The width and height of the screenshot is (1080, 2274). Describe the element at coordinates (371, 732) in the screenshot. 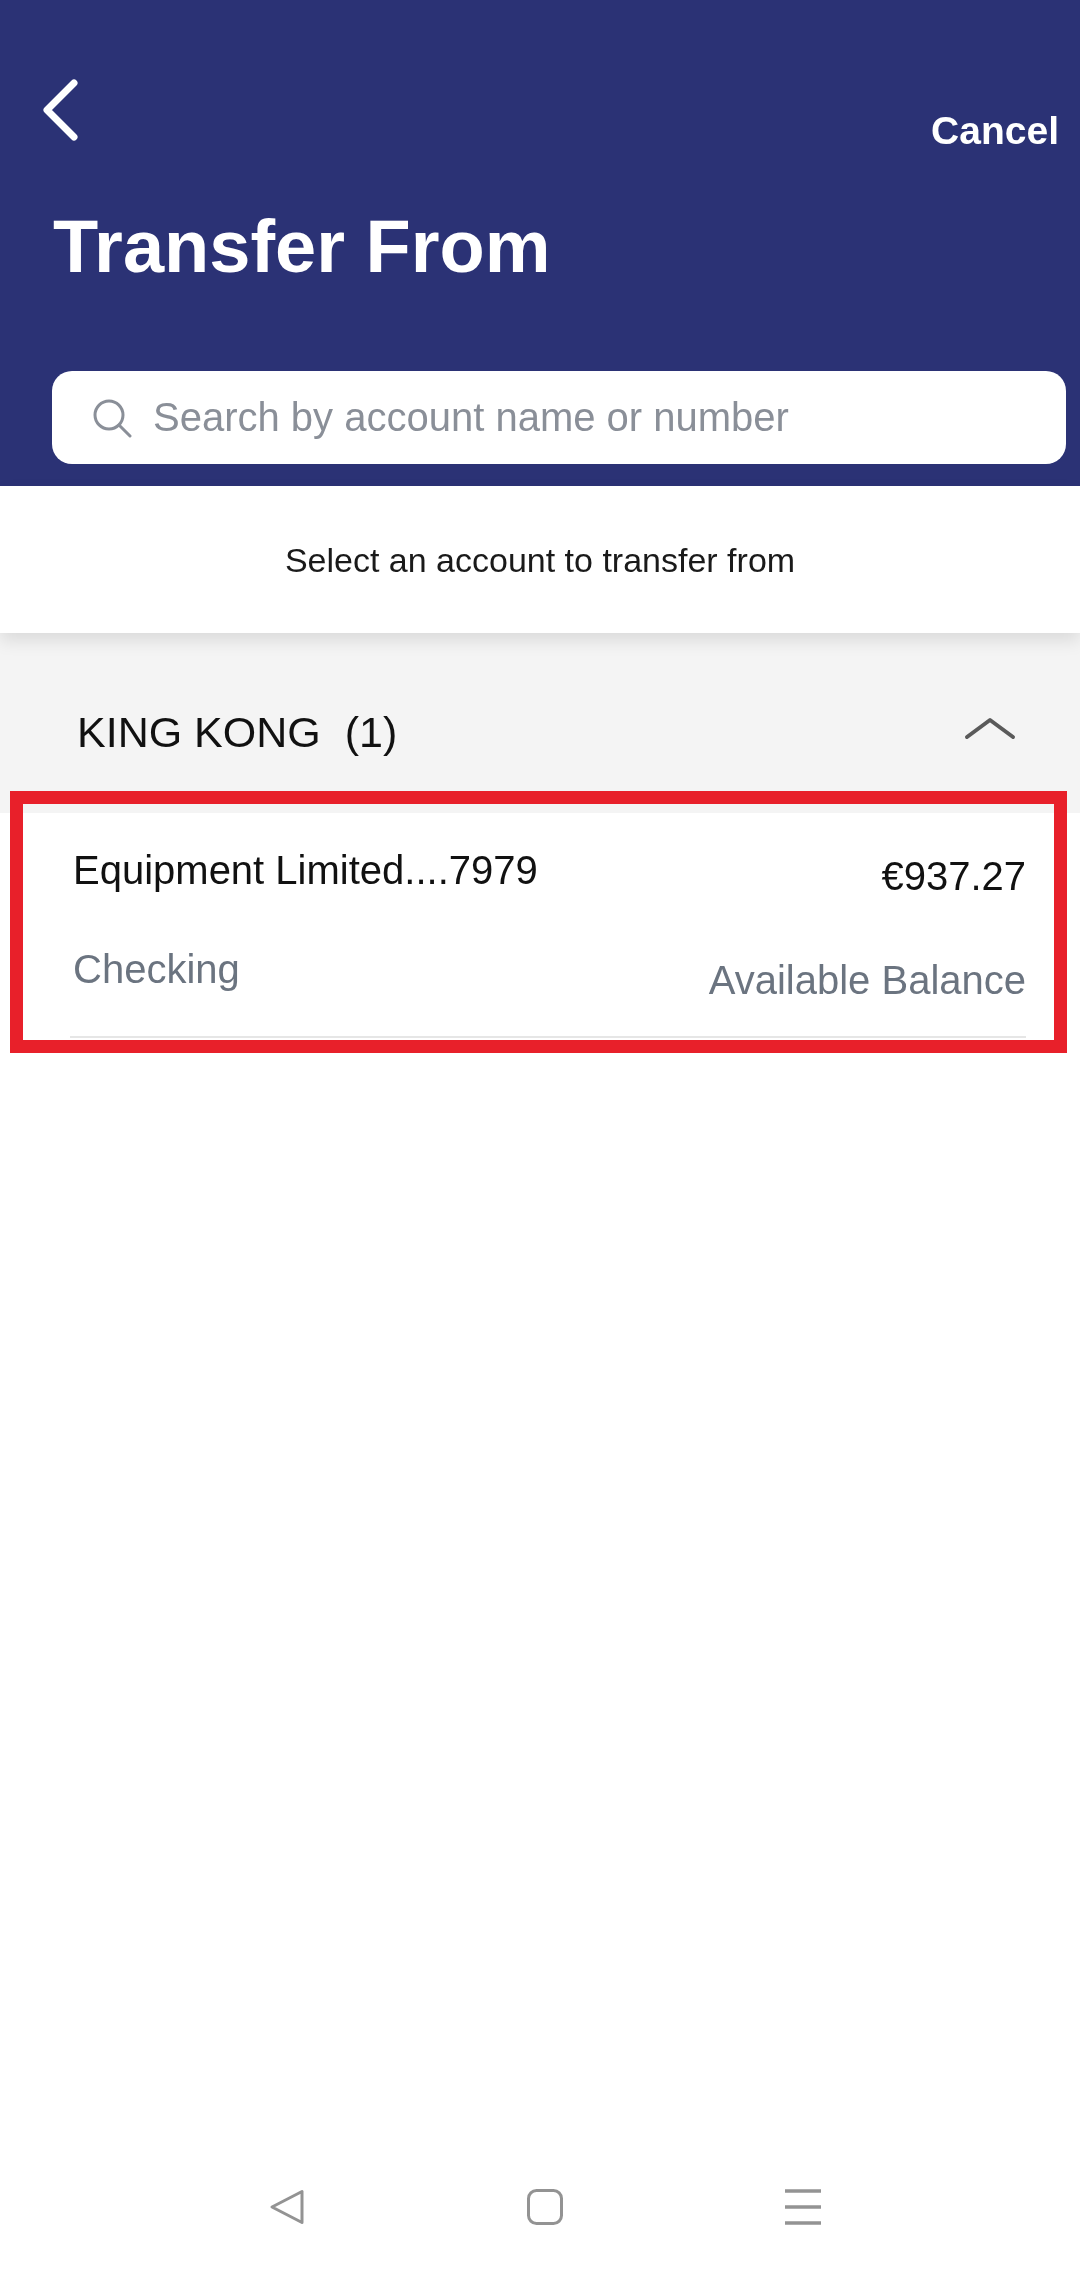

I see `account-count: (1)` at that location.